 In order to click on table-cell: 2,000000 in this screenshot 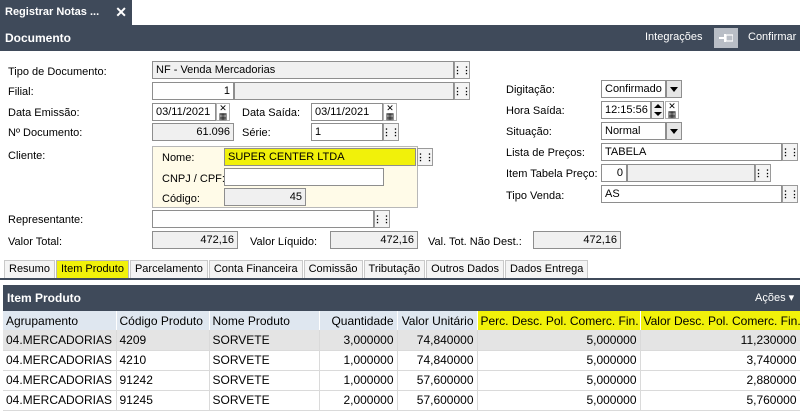, I will do `click(358, 400)`.